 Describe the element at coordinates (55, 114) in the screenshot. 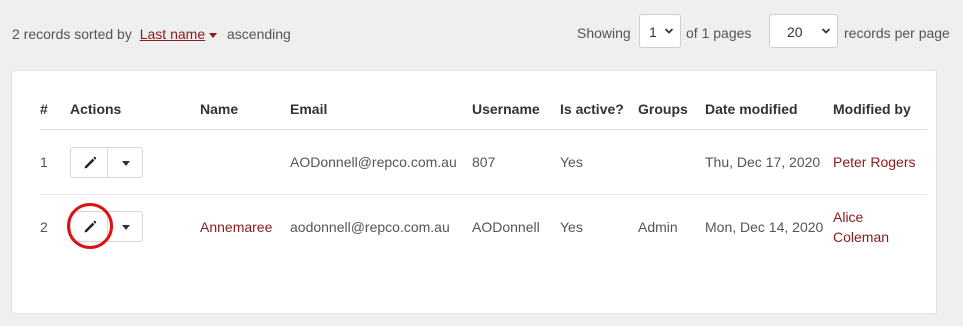

I see `column-header-num: #` at that location.